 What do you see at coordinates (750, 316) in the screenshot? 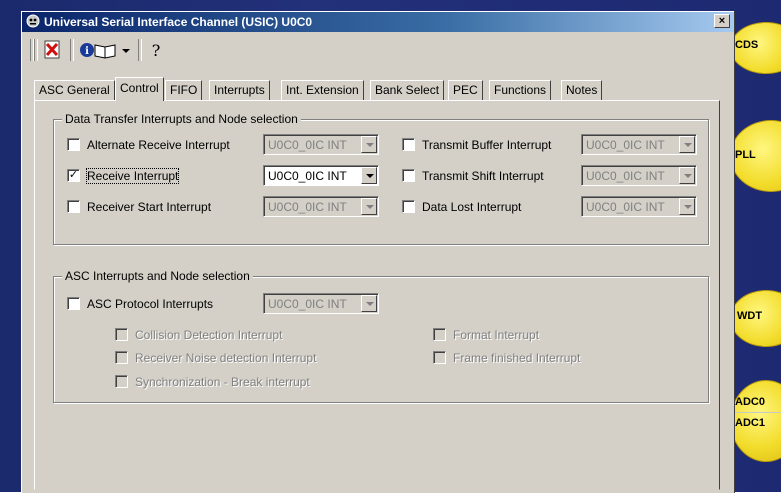
I see `wdt-label: WDT` at bounding box center [750, 316].